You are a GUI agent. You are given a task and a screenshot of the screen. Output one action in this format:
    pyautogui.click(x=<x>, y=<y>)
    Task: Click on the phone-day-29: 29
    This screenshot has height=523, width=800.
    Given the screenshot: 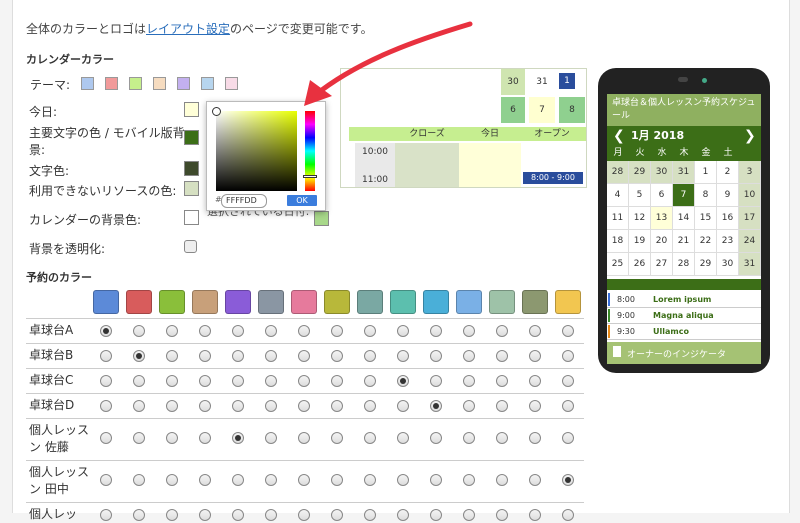 What is the action you would take?
    pyautogui.click(x=706, y=264)
    